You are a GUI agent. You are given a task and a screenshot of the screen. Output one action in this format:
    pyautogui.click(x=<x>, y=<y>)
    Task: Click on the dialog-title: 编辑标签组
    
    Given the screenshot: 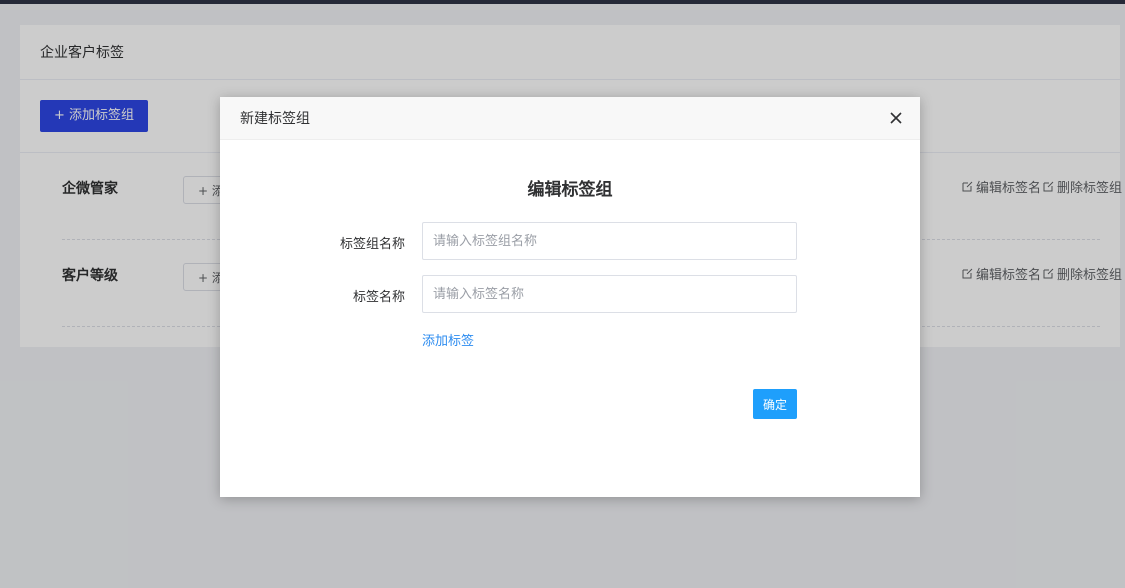 What is the action you would take?
    pyautogui.click(x=570, y=190)
    